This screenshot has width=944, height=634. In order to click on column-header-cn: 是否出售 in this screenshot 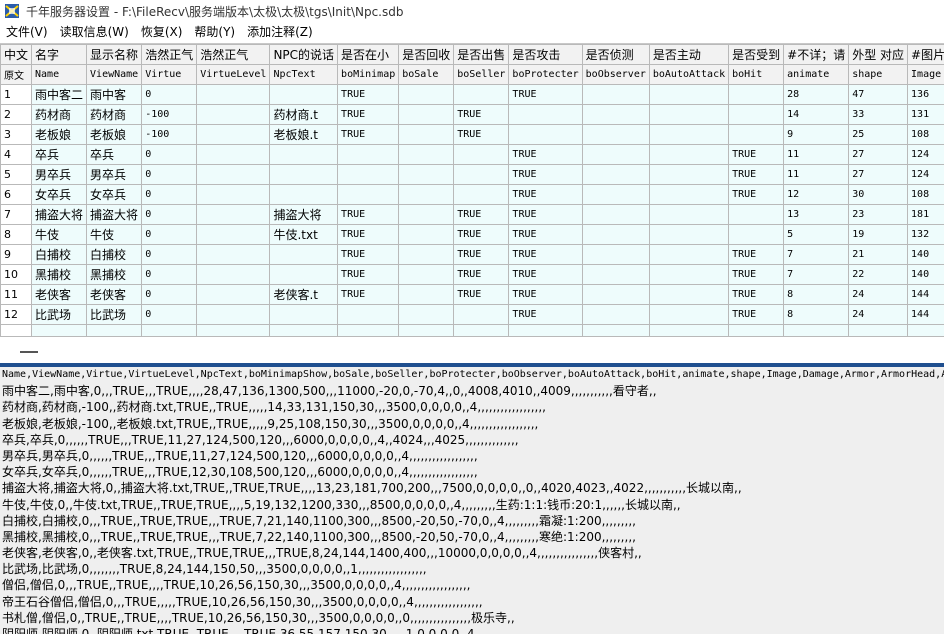, I will do `click(481, 54)`.